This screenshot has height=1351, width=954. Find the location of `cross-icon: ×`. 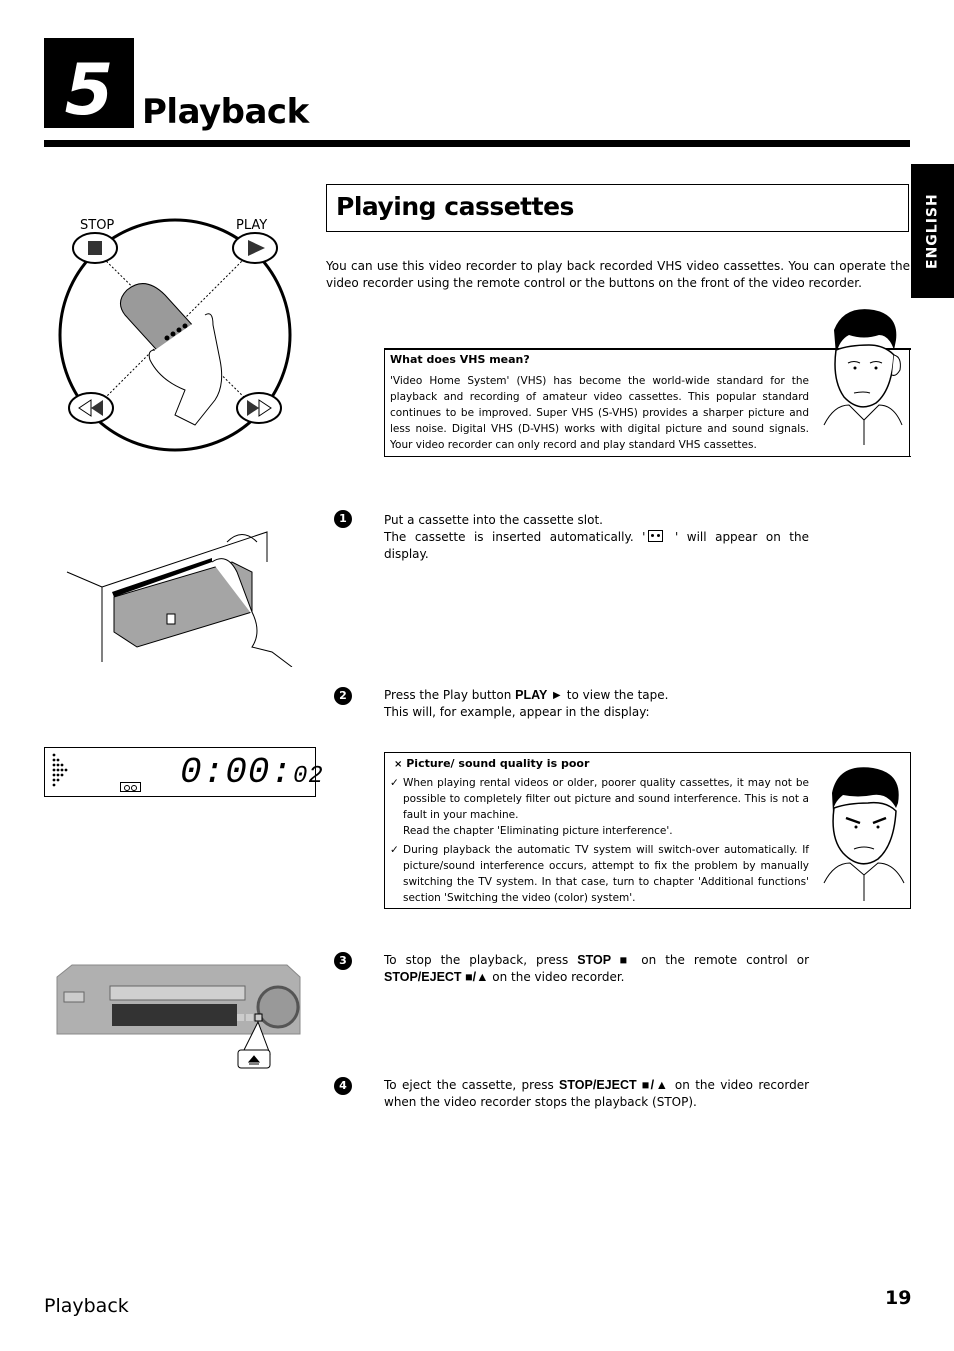

cross-icon: × is located at coordinates (398, 764).